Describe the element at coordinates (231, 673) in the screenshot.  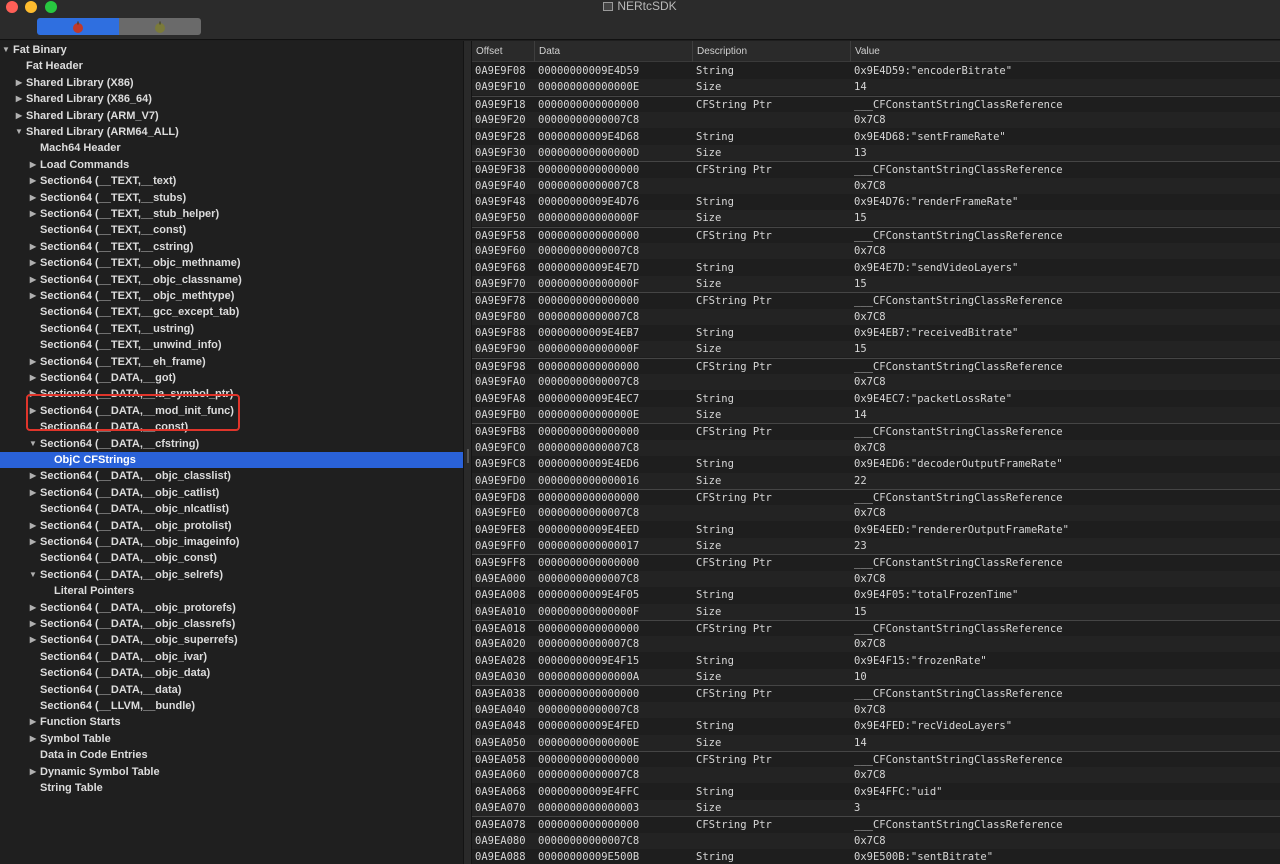
I see `tree-item: Section64 (__DATA,__objc_data)` at that location.